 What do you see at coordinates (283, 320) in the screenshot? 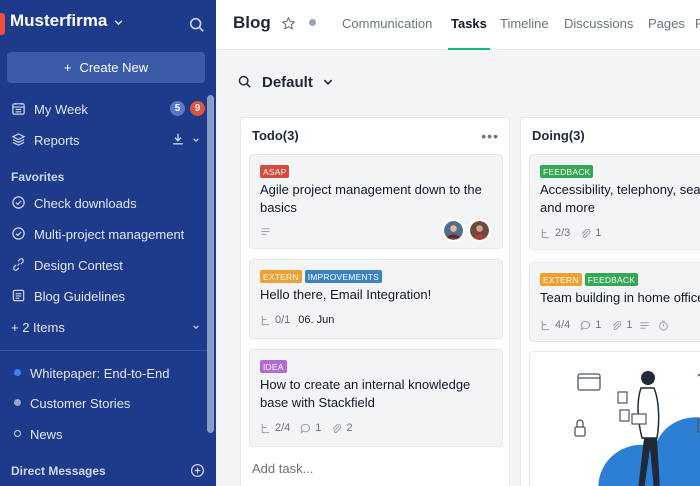
I see `subtask-count: 0/1` at bounding box center [283, 320].